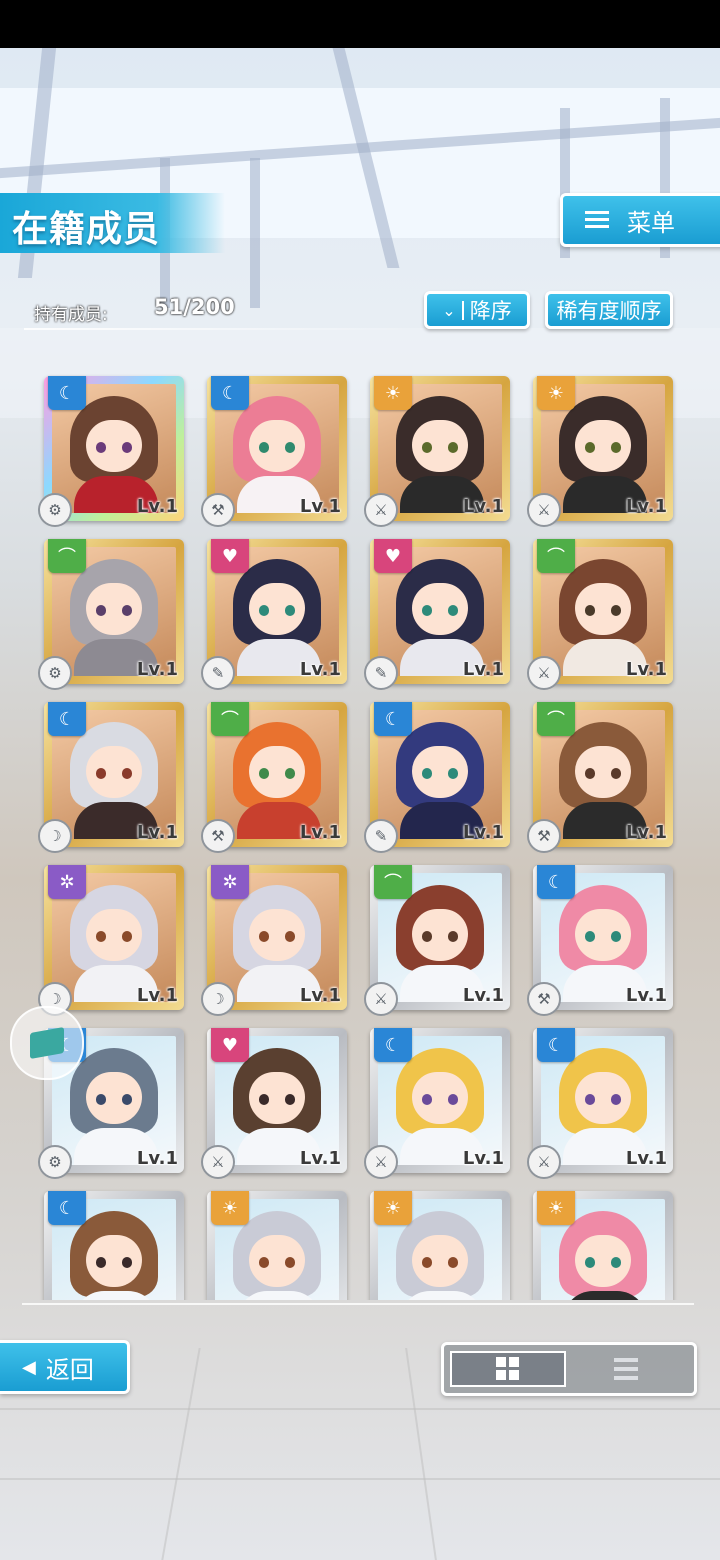  I want to click on grid-icon, so click(508, 1369).